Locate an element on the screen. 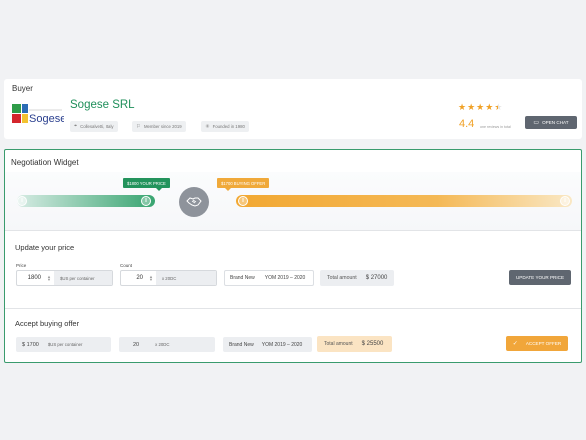 Image resolution: width=586 pixels, height=440 pixels. accept-offer-button: ✓ ACCEPT OFFER is located at coordinates (537, 343).